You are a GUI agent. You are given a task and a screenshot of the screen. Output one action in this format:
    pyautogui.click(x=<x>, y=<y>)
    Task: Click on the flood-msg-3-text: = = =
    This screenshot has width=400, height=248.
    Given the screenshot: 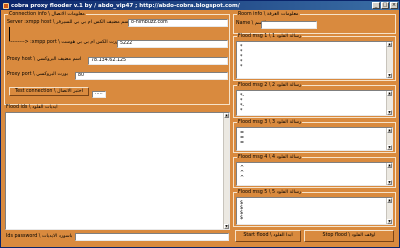 What is the action you would take?
    pyautogui.click(x=242, y=138)
    